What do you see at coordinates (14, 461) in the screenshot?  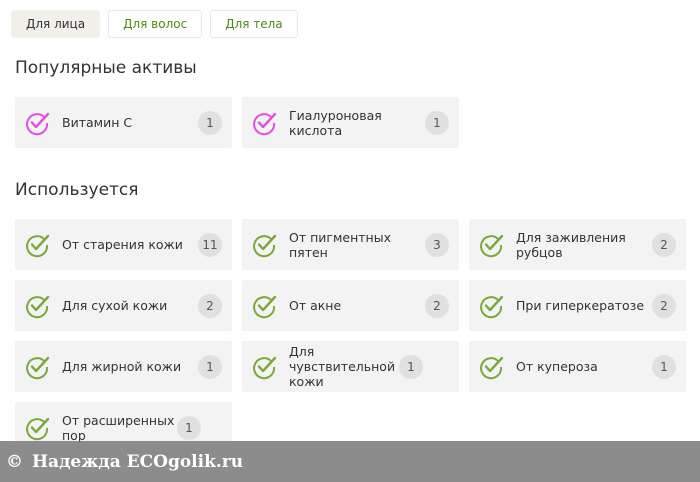 I see `copyright-icon: ©` at bounding box center [14, 461].